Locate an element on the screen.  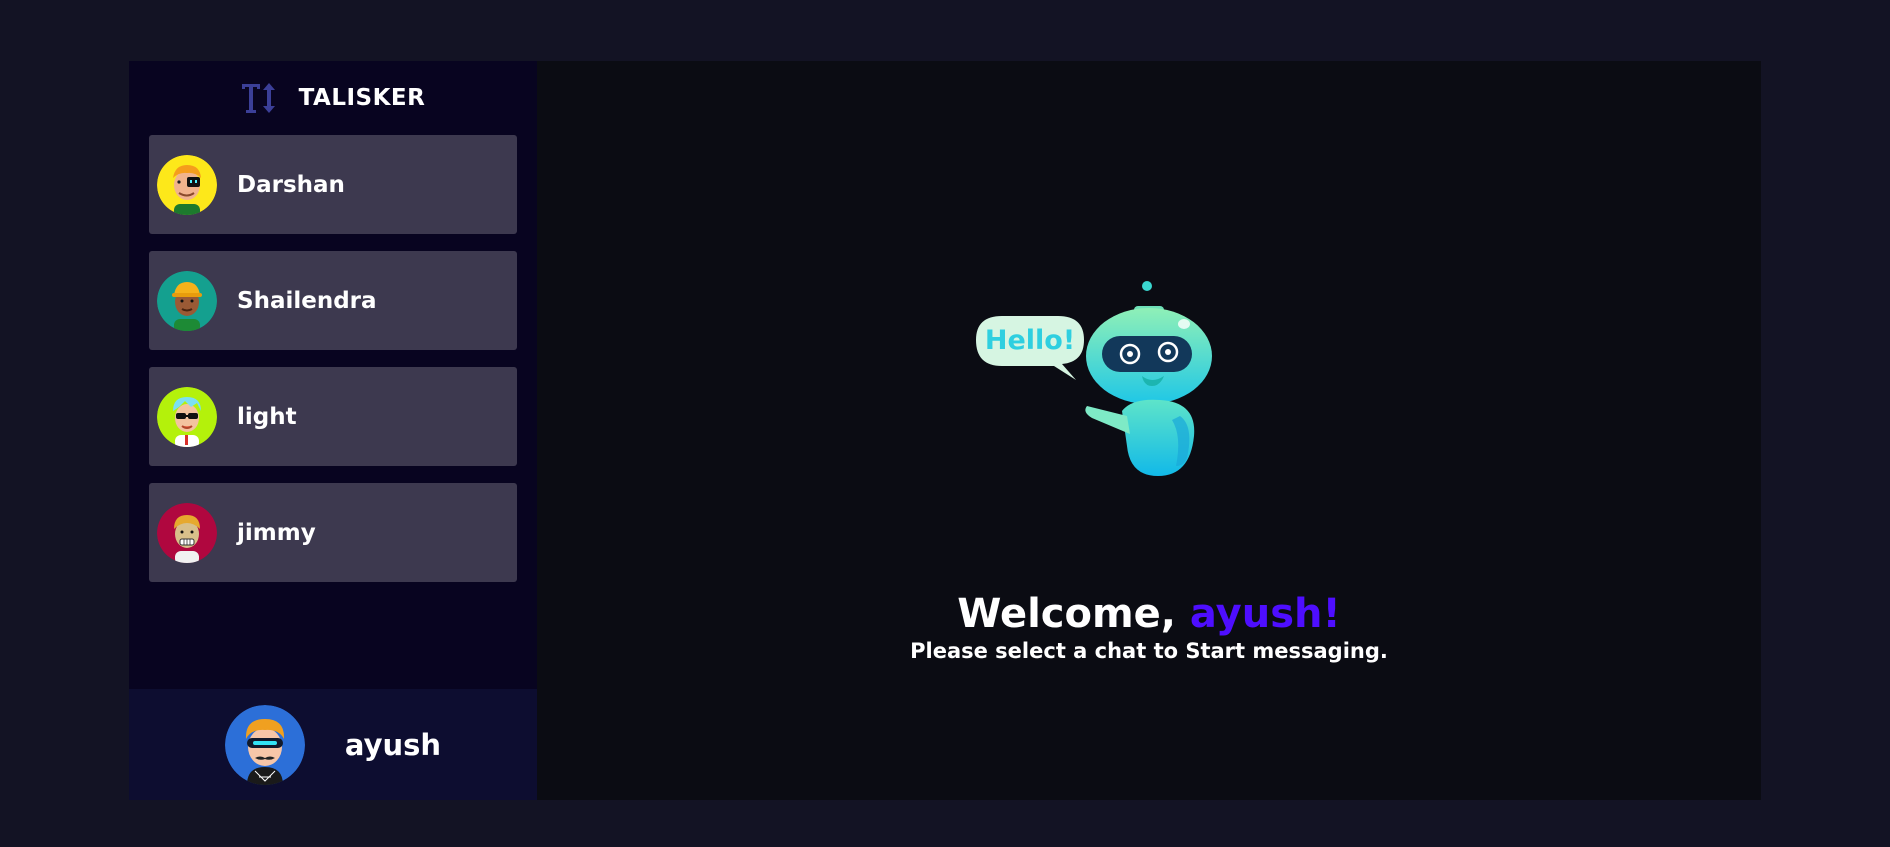
brand-header: TALISKER is located at coordinates (333, 98).